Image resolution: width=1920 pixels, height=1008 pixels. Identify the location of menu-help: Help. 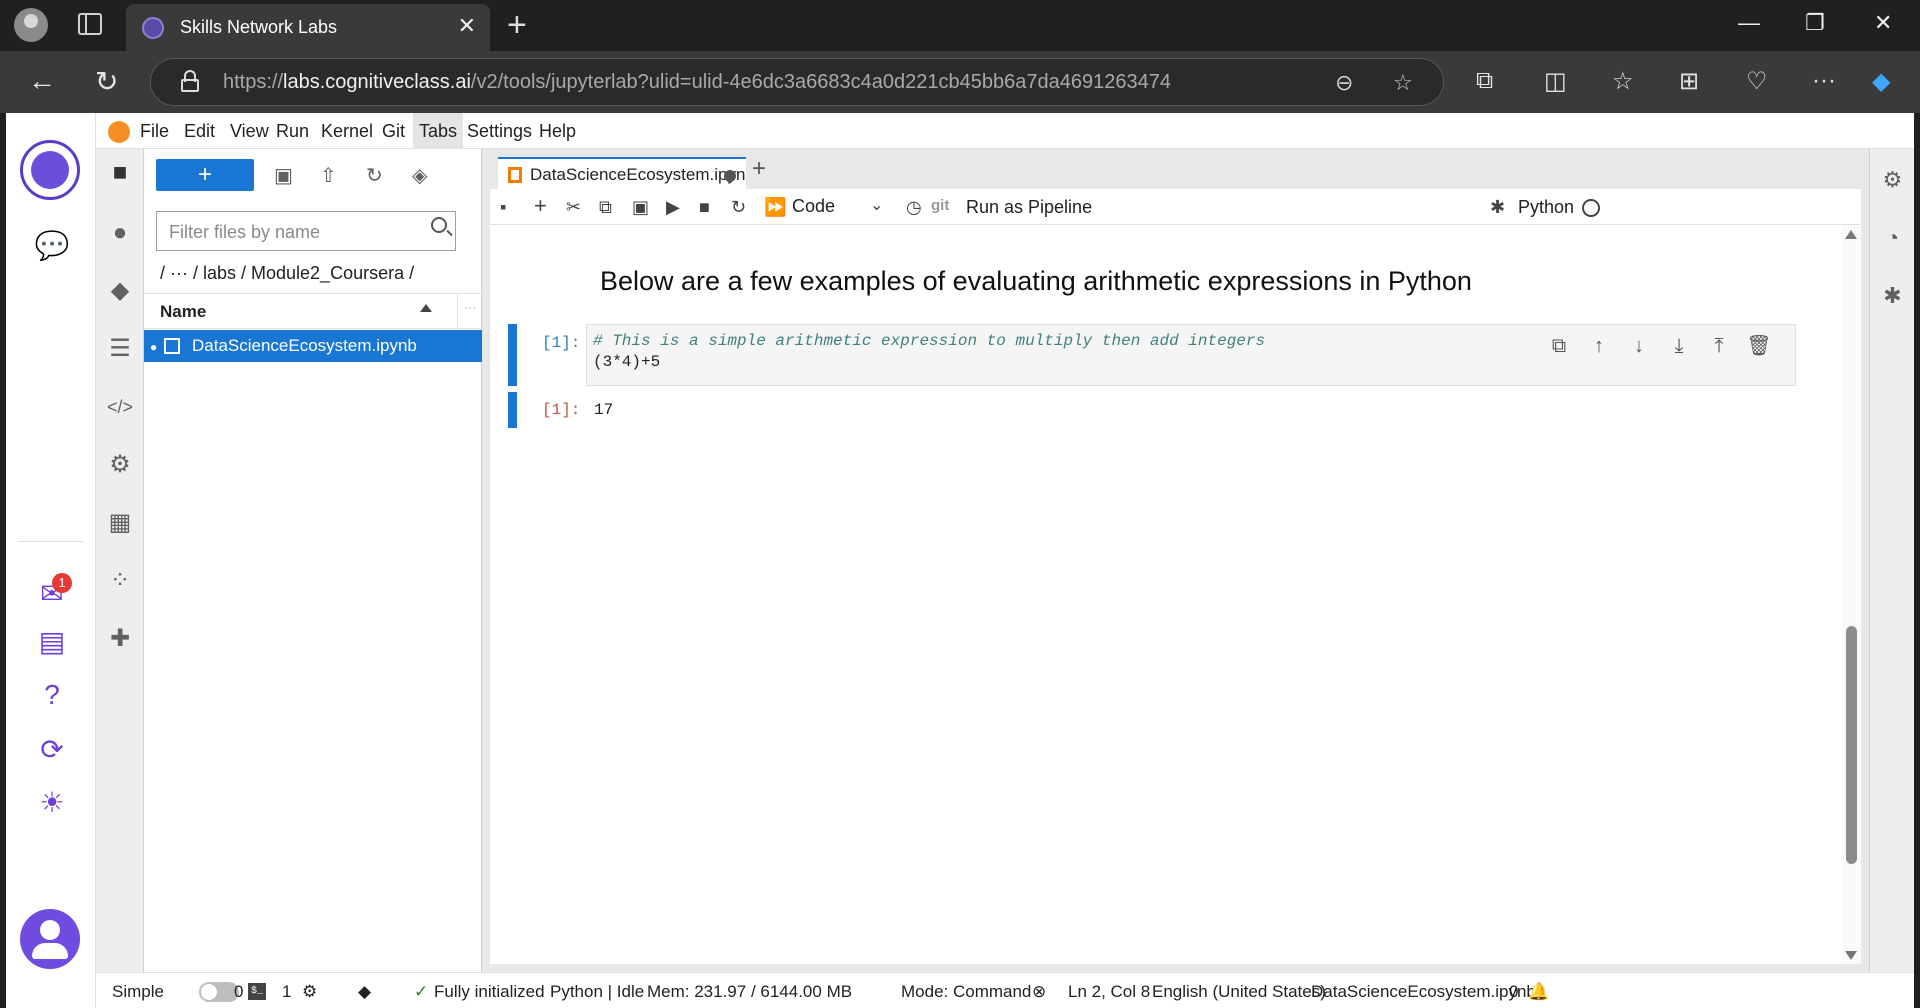
(557, 131).